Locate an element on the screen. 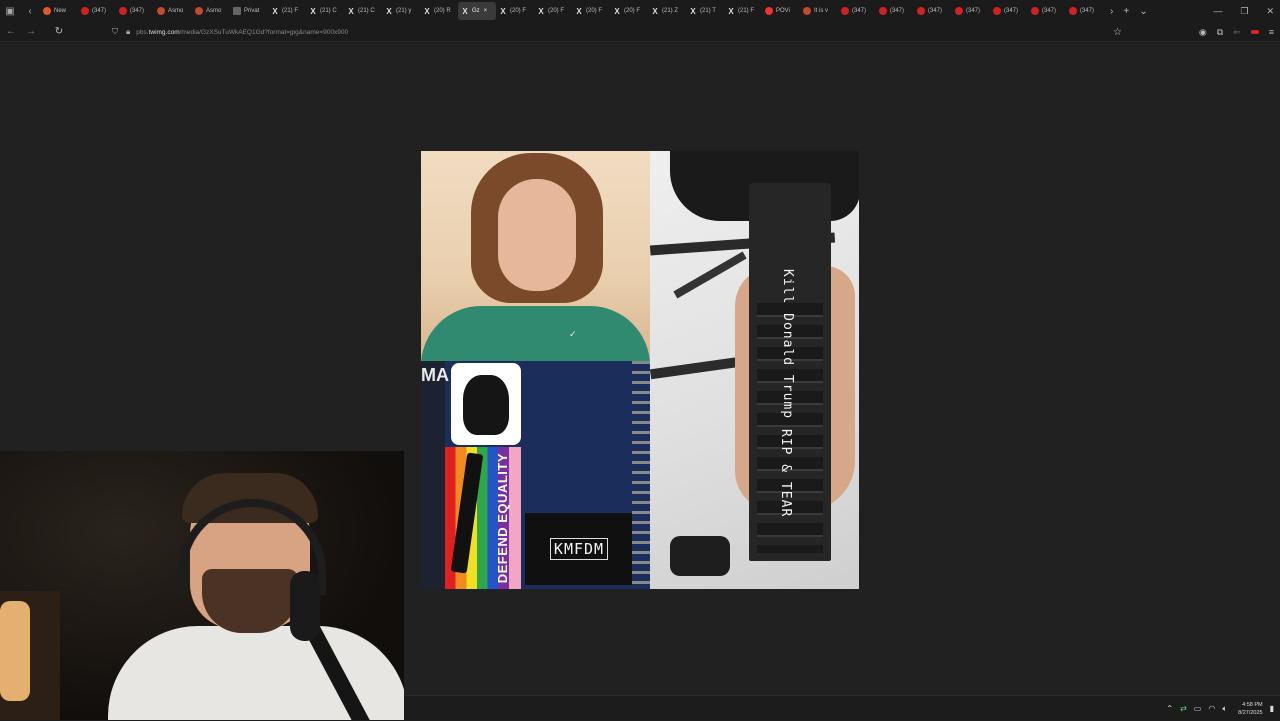 The image size is (1280, 721). browser-tab: New is located at coordinates (59, 11).